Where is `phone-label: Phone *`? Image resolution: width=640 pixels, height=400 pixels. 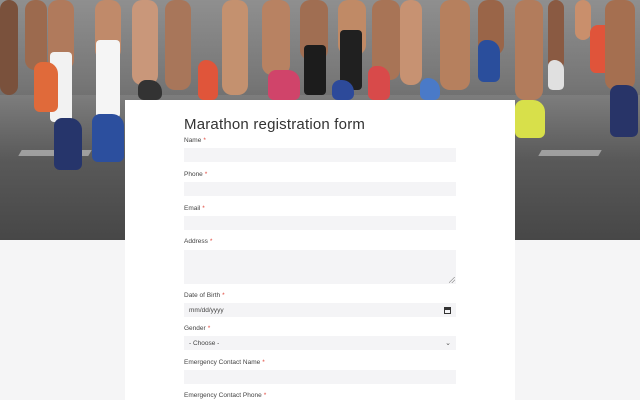 phone-label: Phone * is located at coordinates (195, 174).